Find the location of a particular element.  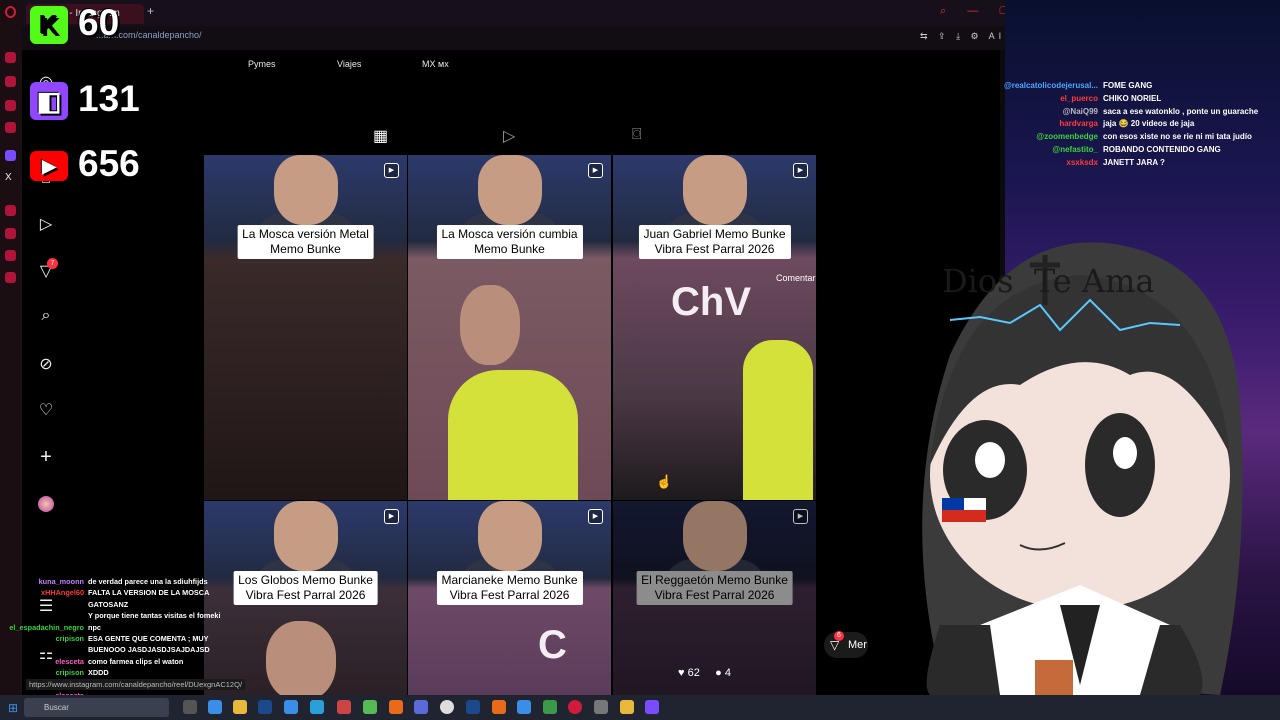

chat-text: CHIKO NORIEL is located at coordinates (1132, 98).